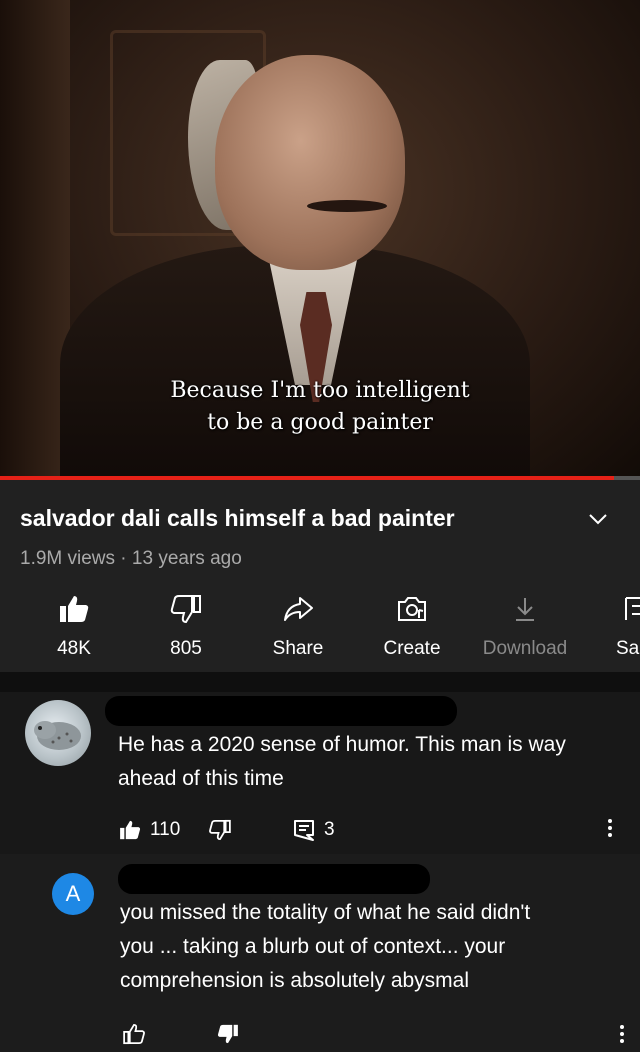  What do you see at coordinates (525, 609) in the screenshot?
I see `download-icon` at bounding box center [525, 609].